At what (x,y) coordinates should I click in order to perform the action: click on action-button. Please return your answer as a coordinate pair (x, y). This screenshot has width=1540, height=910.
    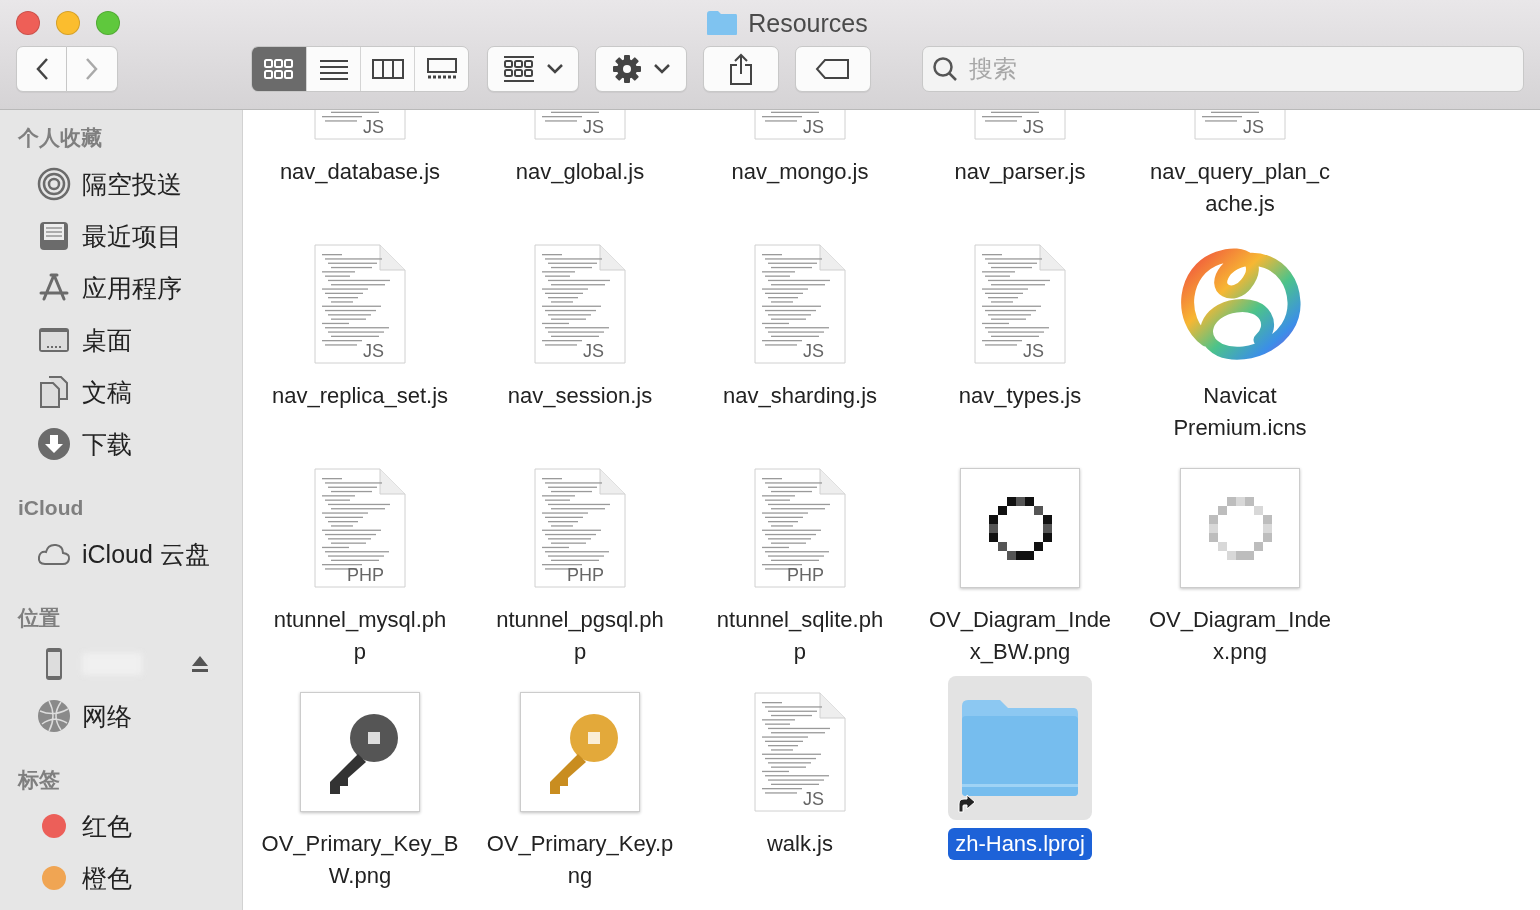
    Looking at the image, I should click on (641, 69).